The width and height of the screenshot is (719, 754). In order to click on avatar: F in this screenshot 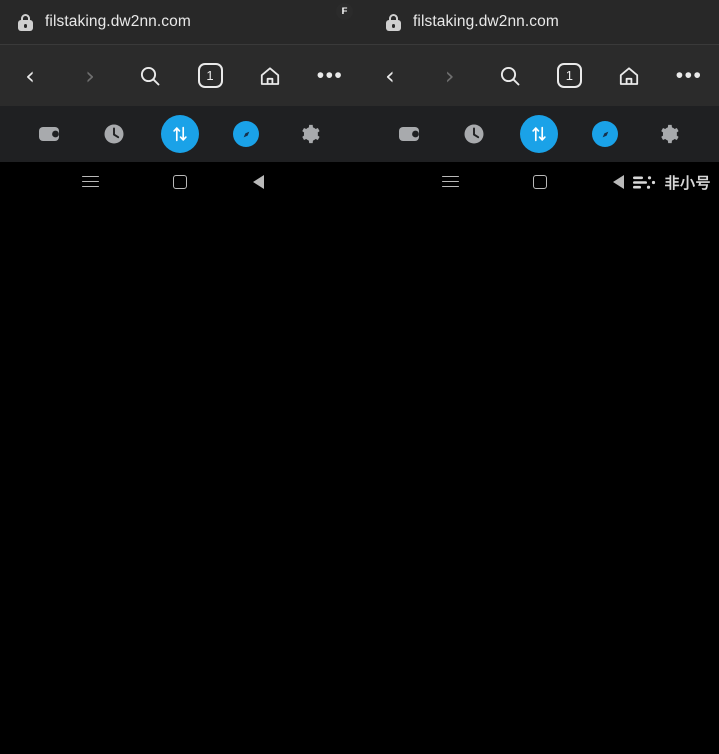, I will do `click(334, 21)`.